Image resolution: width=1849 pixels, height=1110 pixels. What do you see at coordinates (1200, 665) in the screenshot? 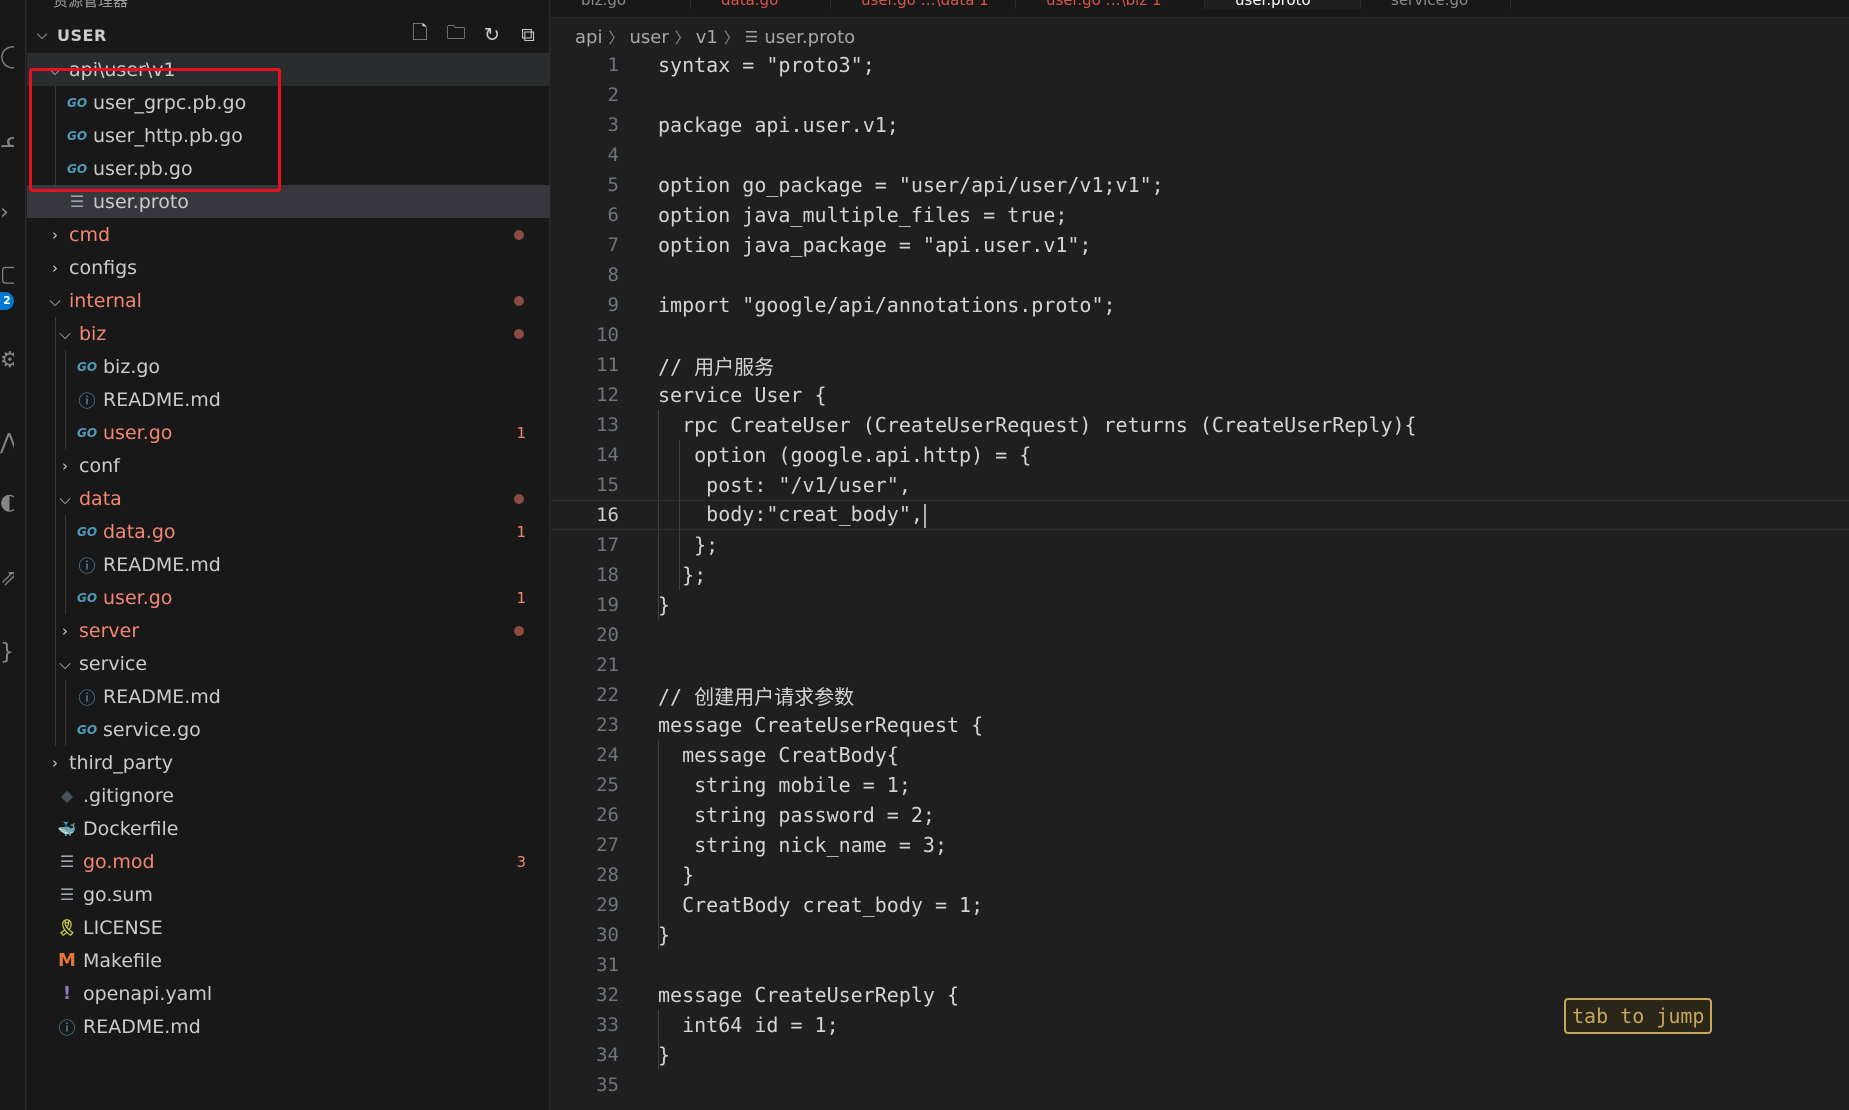
I see `code-line: 21` at bounding box center [1200, 665].